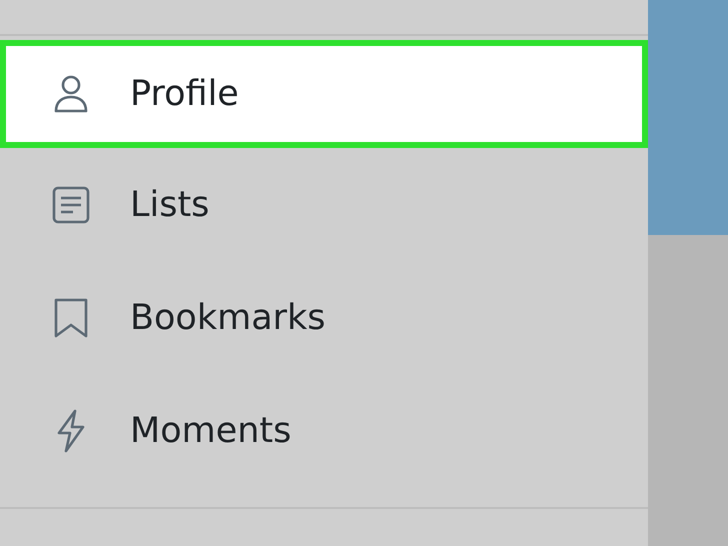 The width and height of the screenshot is (728, 546). Describe the element at coordinates (71, 204) in the screenshot. I see `list-icon` at that location.